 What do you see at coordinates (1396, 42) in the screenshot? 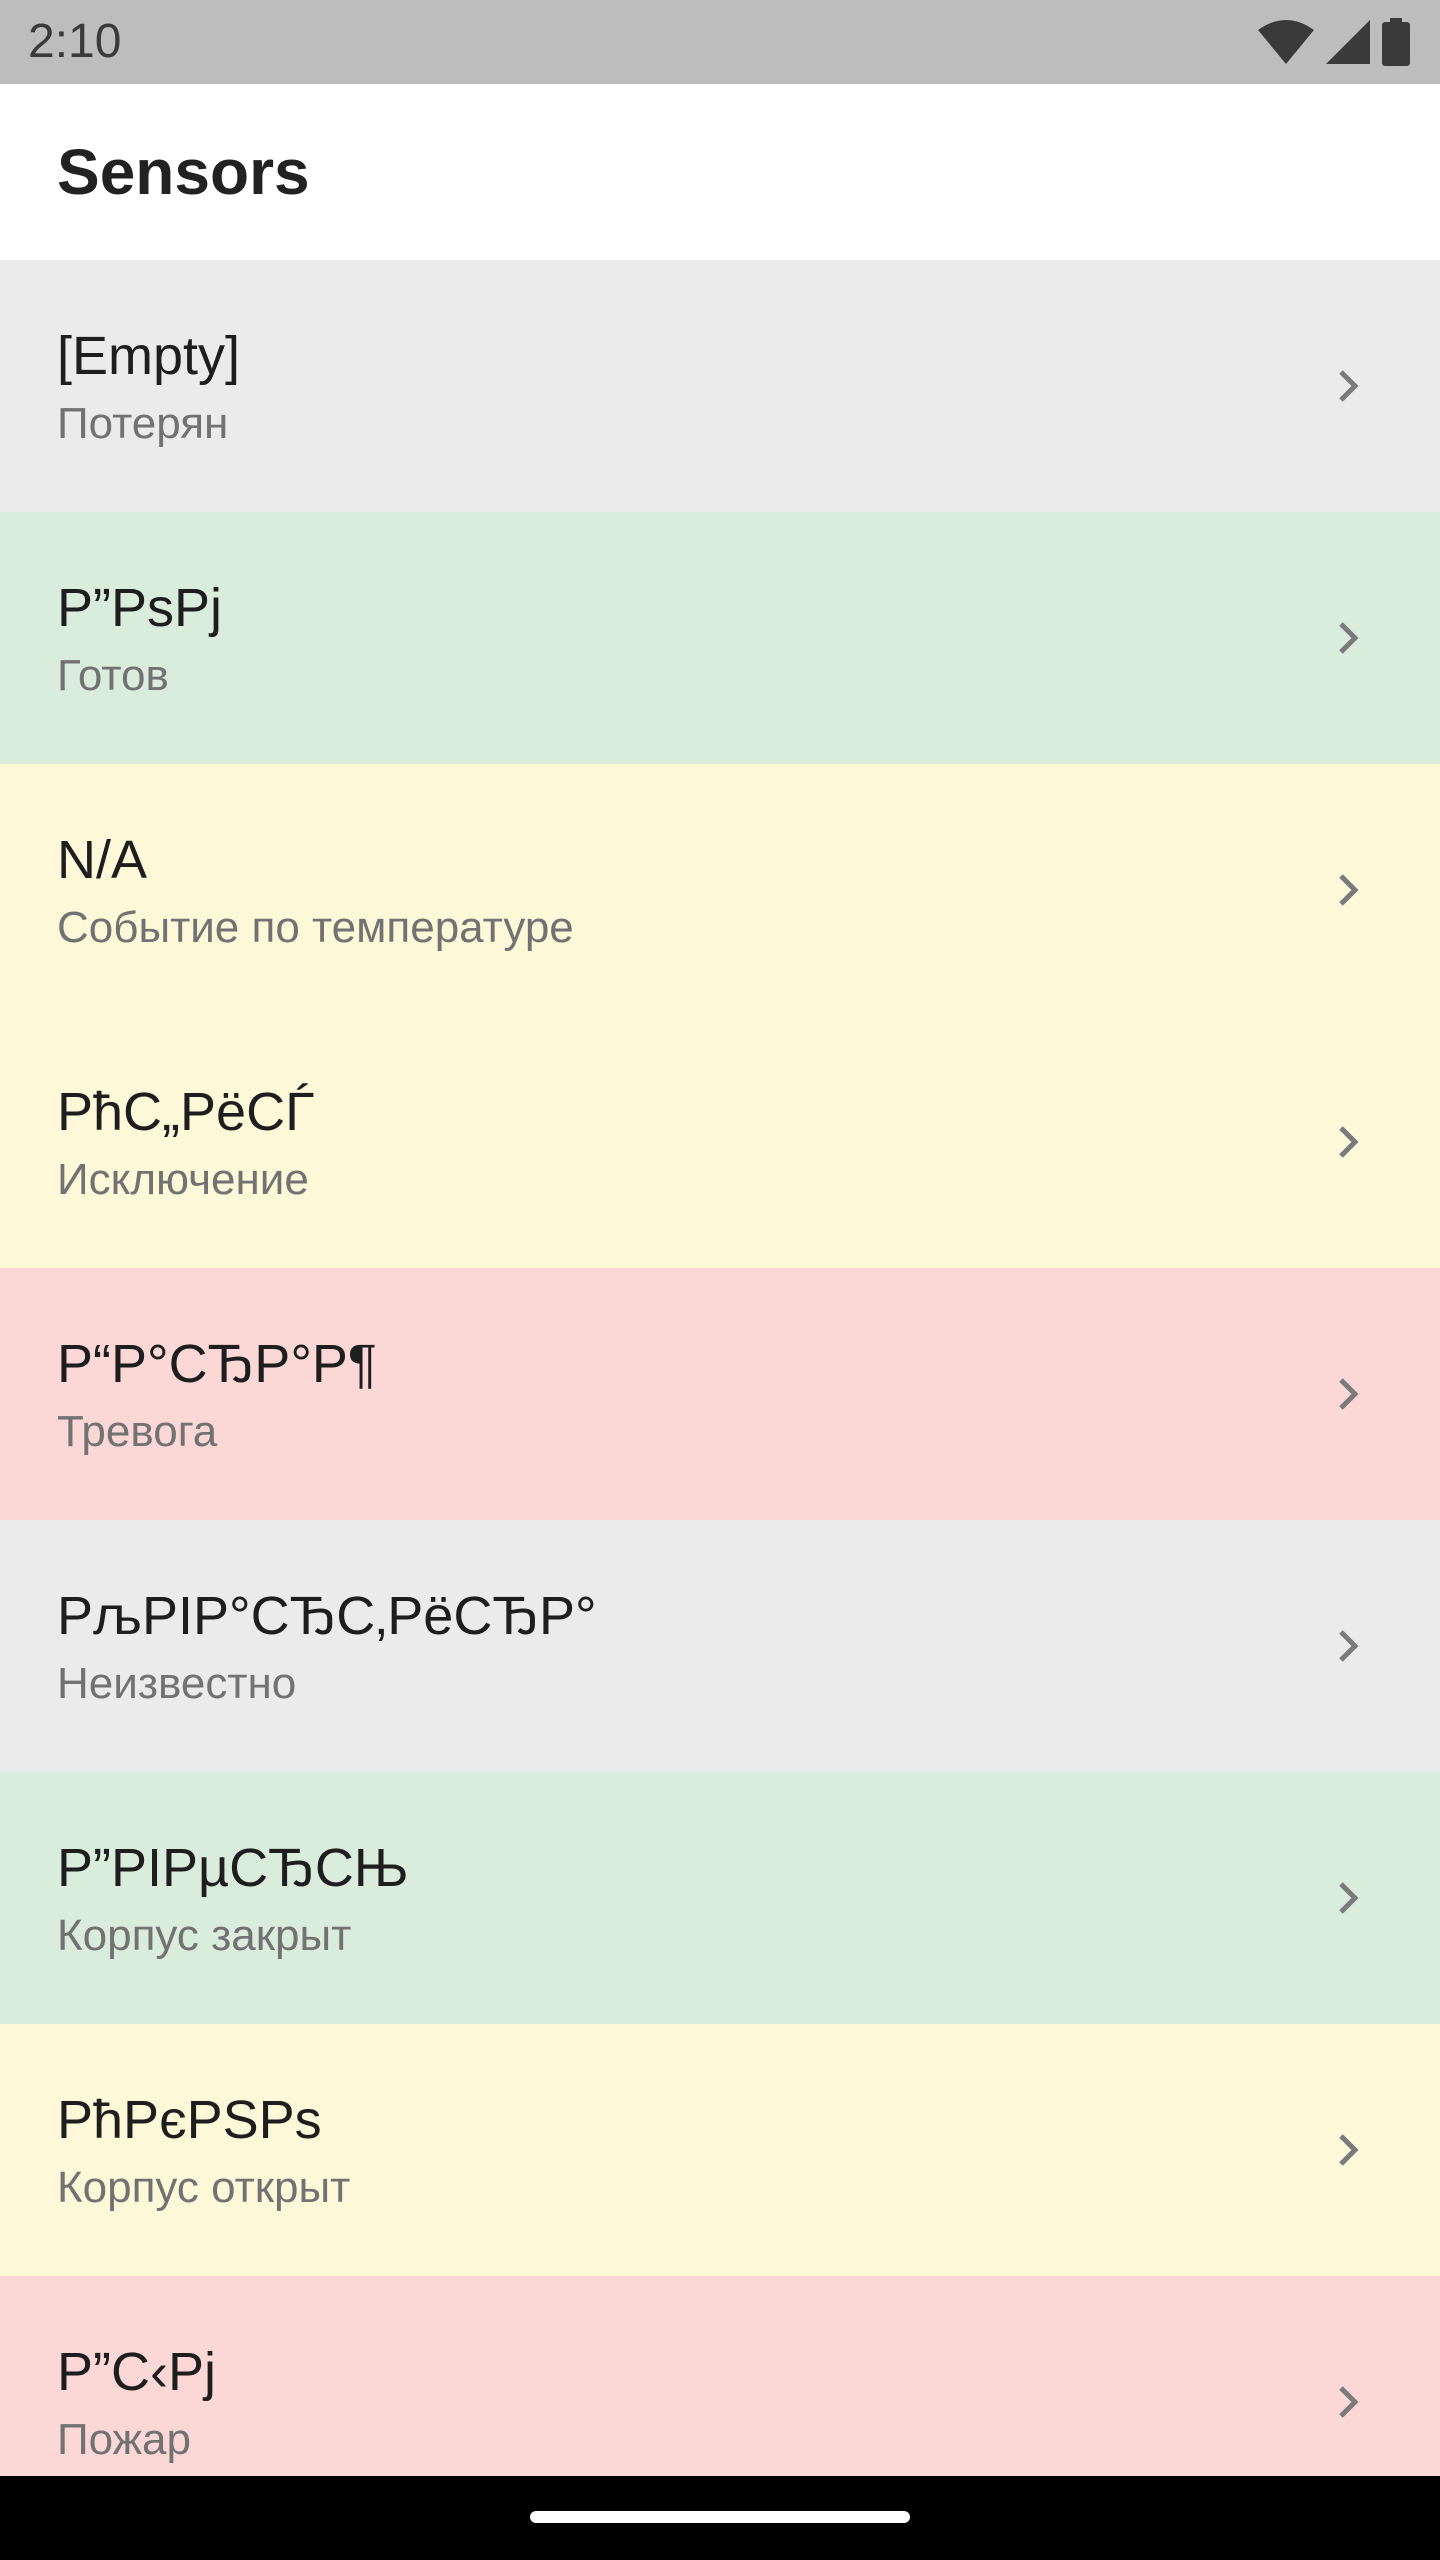
I see `battery-icon` at bounding box center [1396, 42].